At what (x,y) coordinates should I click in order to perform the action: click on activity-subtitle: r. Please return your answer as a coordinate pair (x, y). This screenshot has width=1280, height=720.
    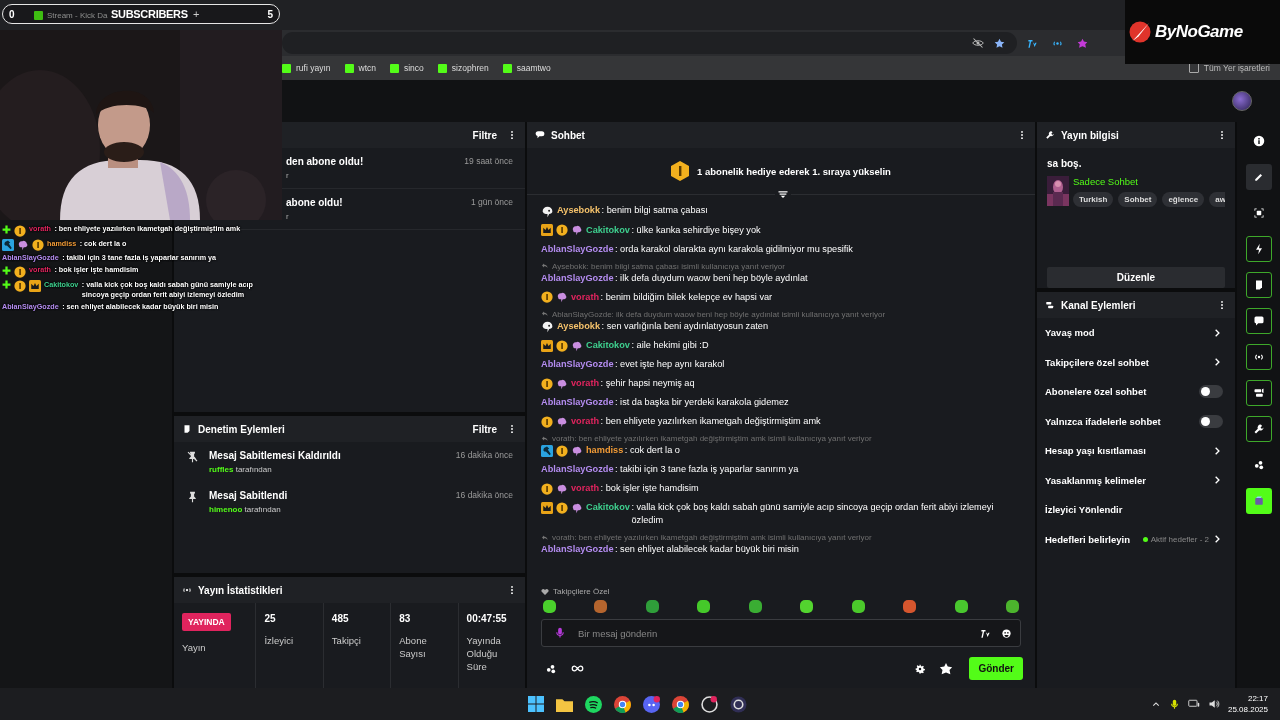
    Looking at the image, I should click on (288, 216).